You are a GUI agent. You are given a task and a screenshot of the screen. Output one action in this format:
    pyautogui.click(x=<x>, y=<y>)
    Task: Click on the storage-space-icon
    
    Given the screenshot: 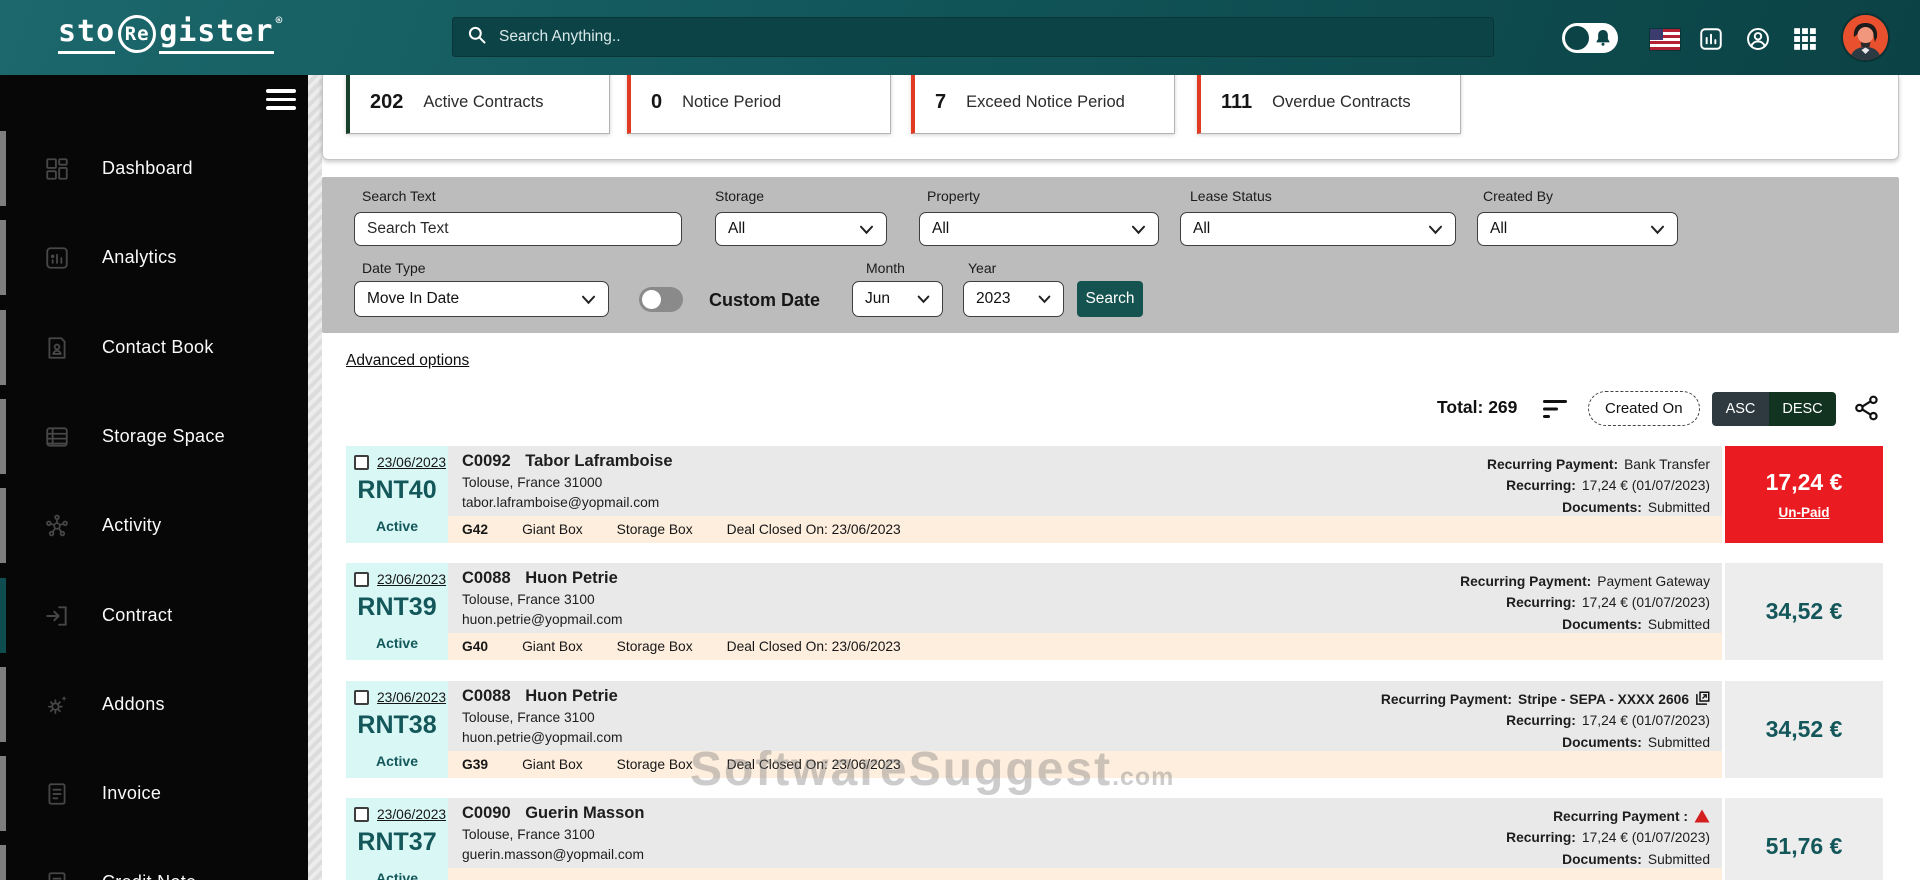 What is the action you would take?
    pyautogui.click(x=57, y=436)
    